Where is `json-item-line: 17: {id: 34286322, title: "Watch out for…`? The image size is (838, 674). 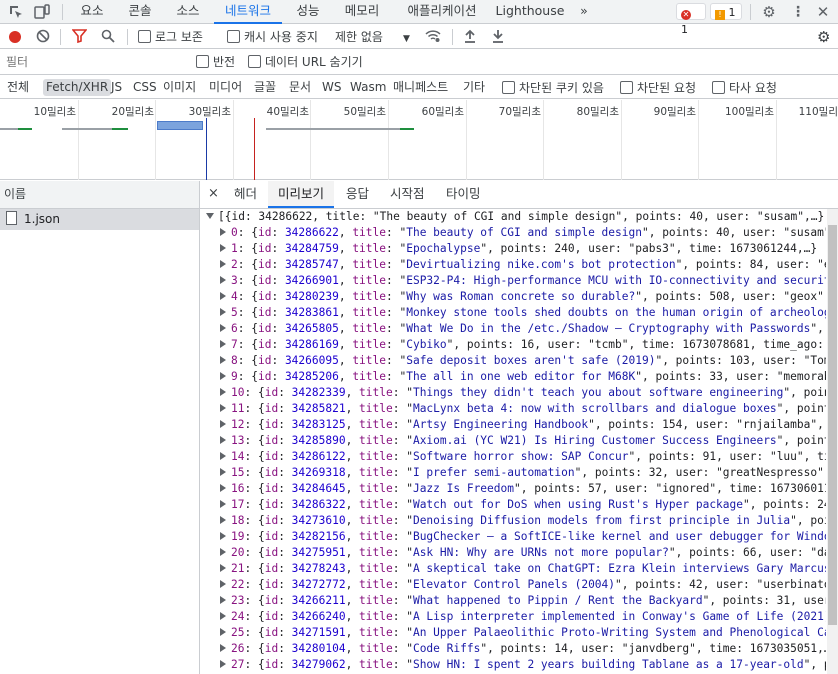 json-item-line: 17: {id: 34286322, title: "Watch out for… is located at coordinates (513, 505).